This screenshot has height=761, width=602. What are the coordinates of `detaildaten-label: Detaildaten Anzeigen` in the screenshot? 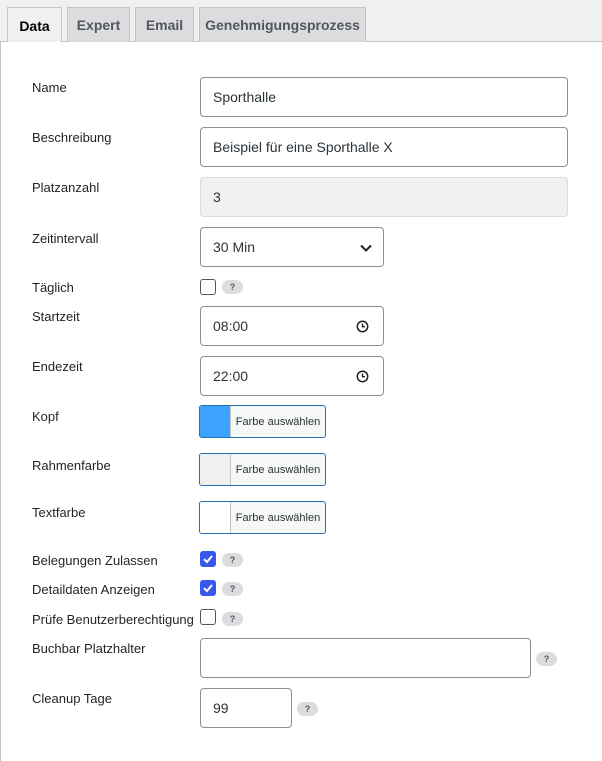 It's located at (93, 589).